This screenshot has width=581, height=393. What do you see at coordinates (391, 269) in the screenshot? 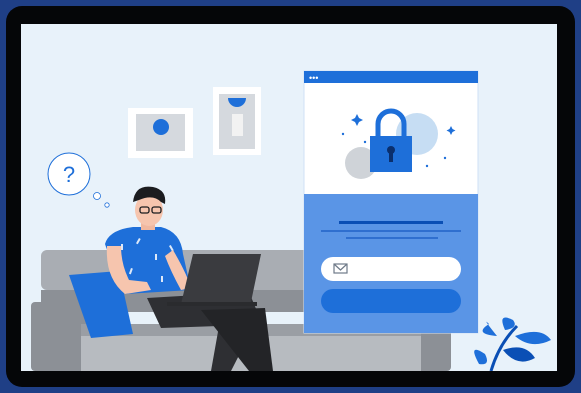
I see `email-field` at bounding box center [391, 269].